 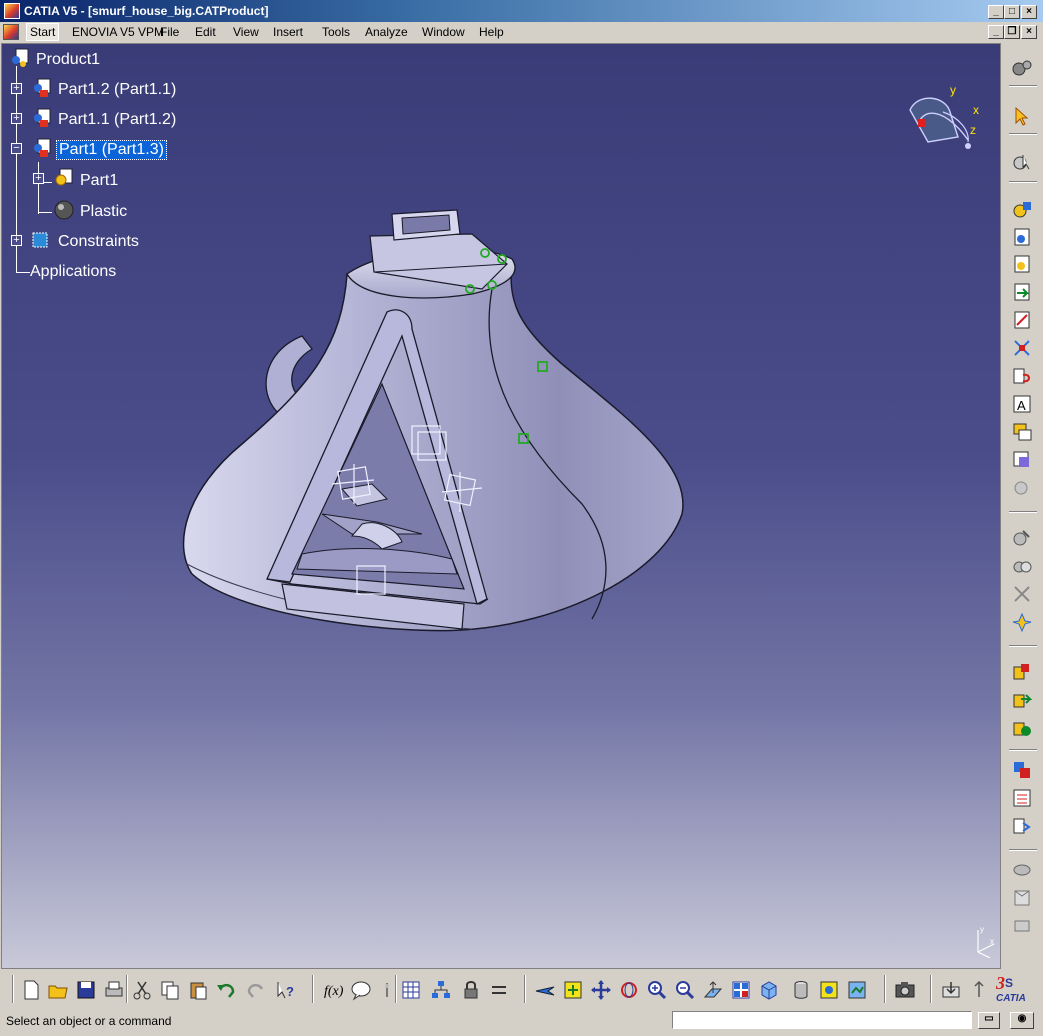 I want to click on new-product-icon, so click(x=1022, y=237).